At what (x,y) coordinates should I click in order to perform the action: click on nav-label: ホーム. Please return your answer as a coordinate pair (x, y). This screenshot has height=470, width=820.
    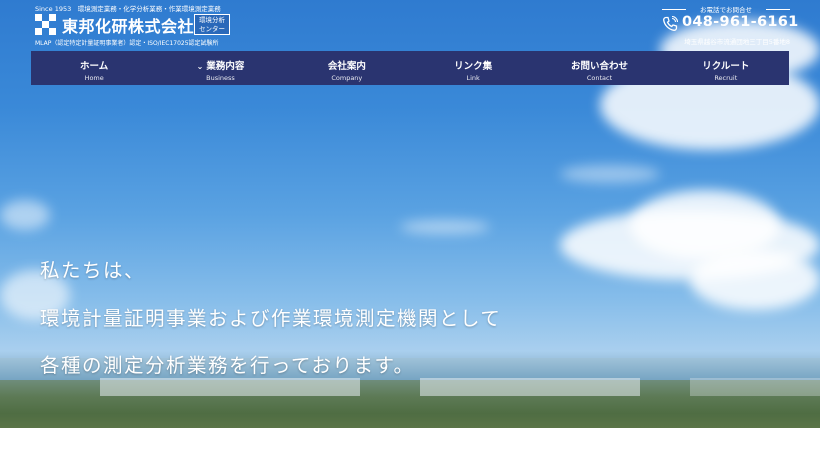
    Looking at the image, I should click on (94, 66).